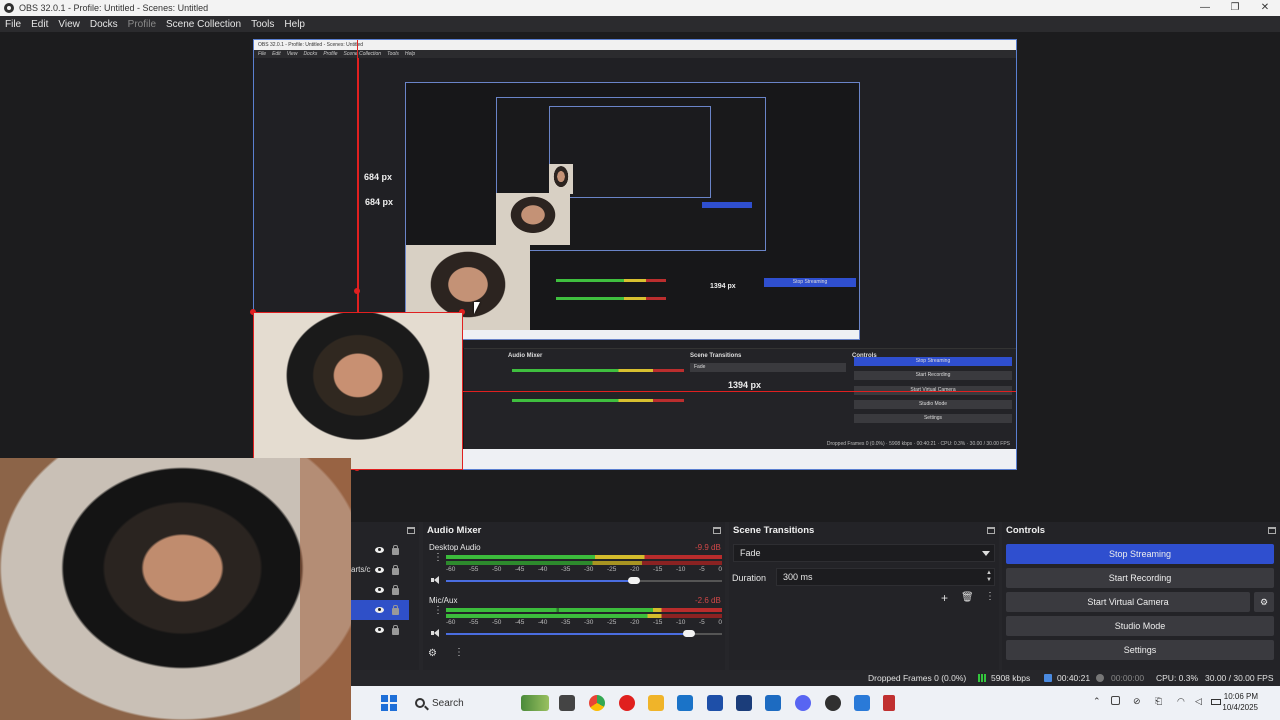 The height and width of the screenshot is (720, 1280). Describe the element at coordinates (438, 558) in the screenshot. I see `desktop-audio-menu-icon: ⋮` at that location.